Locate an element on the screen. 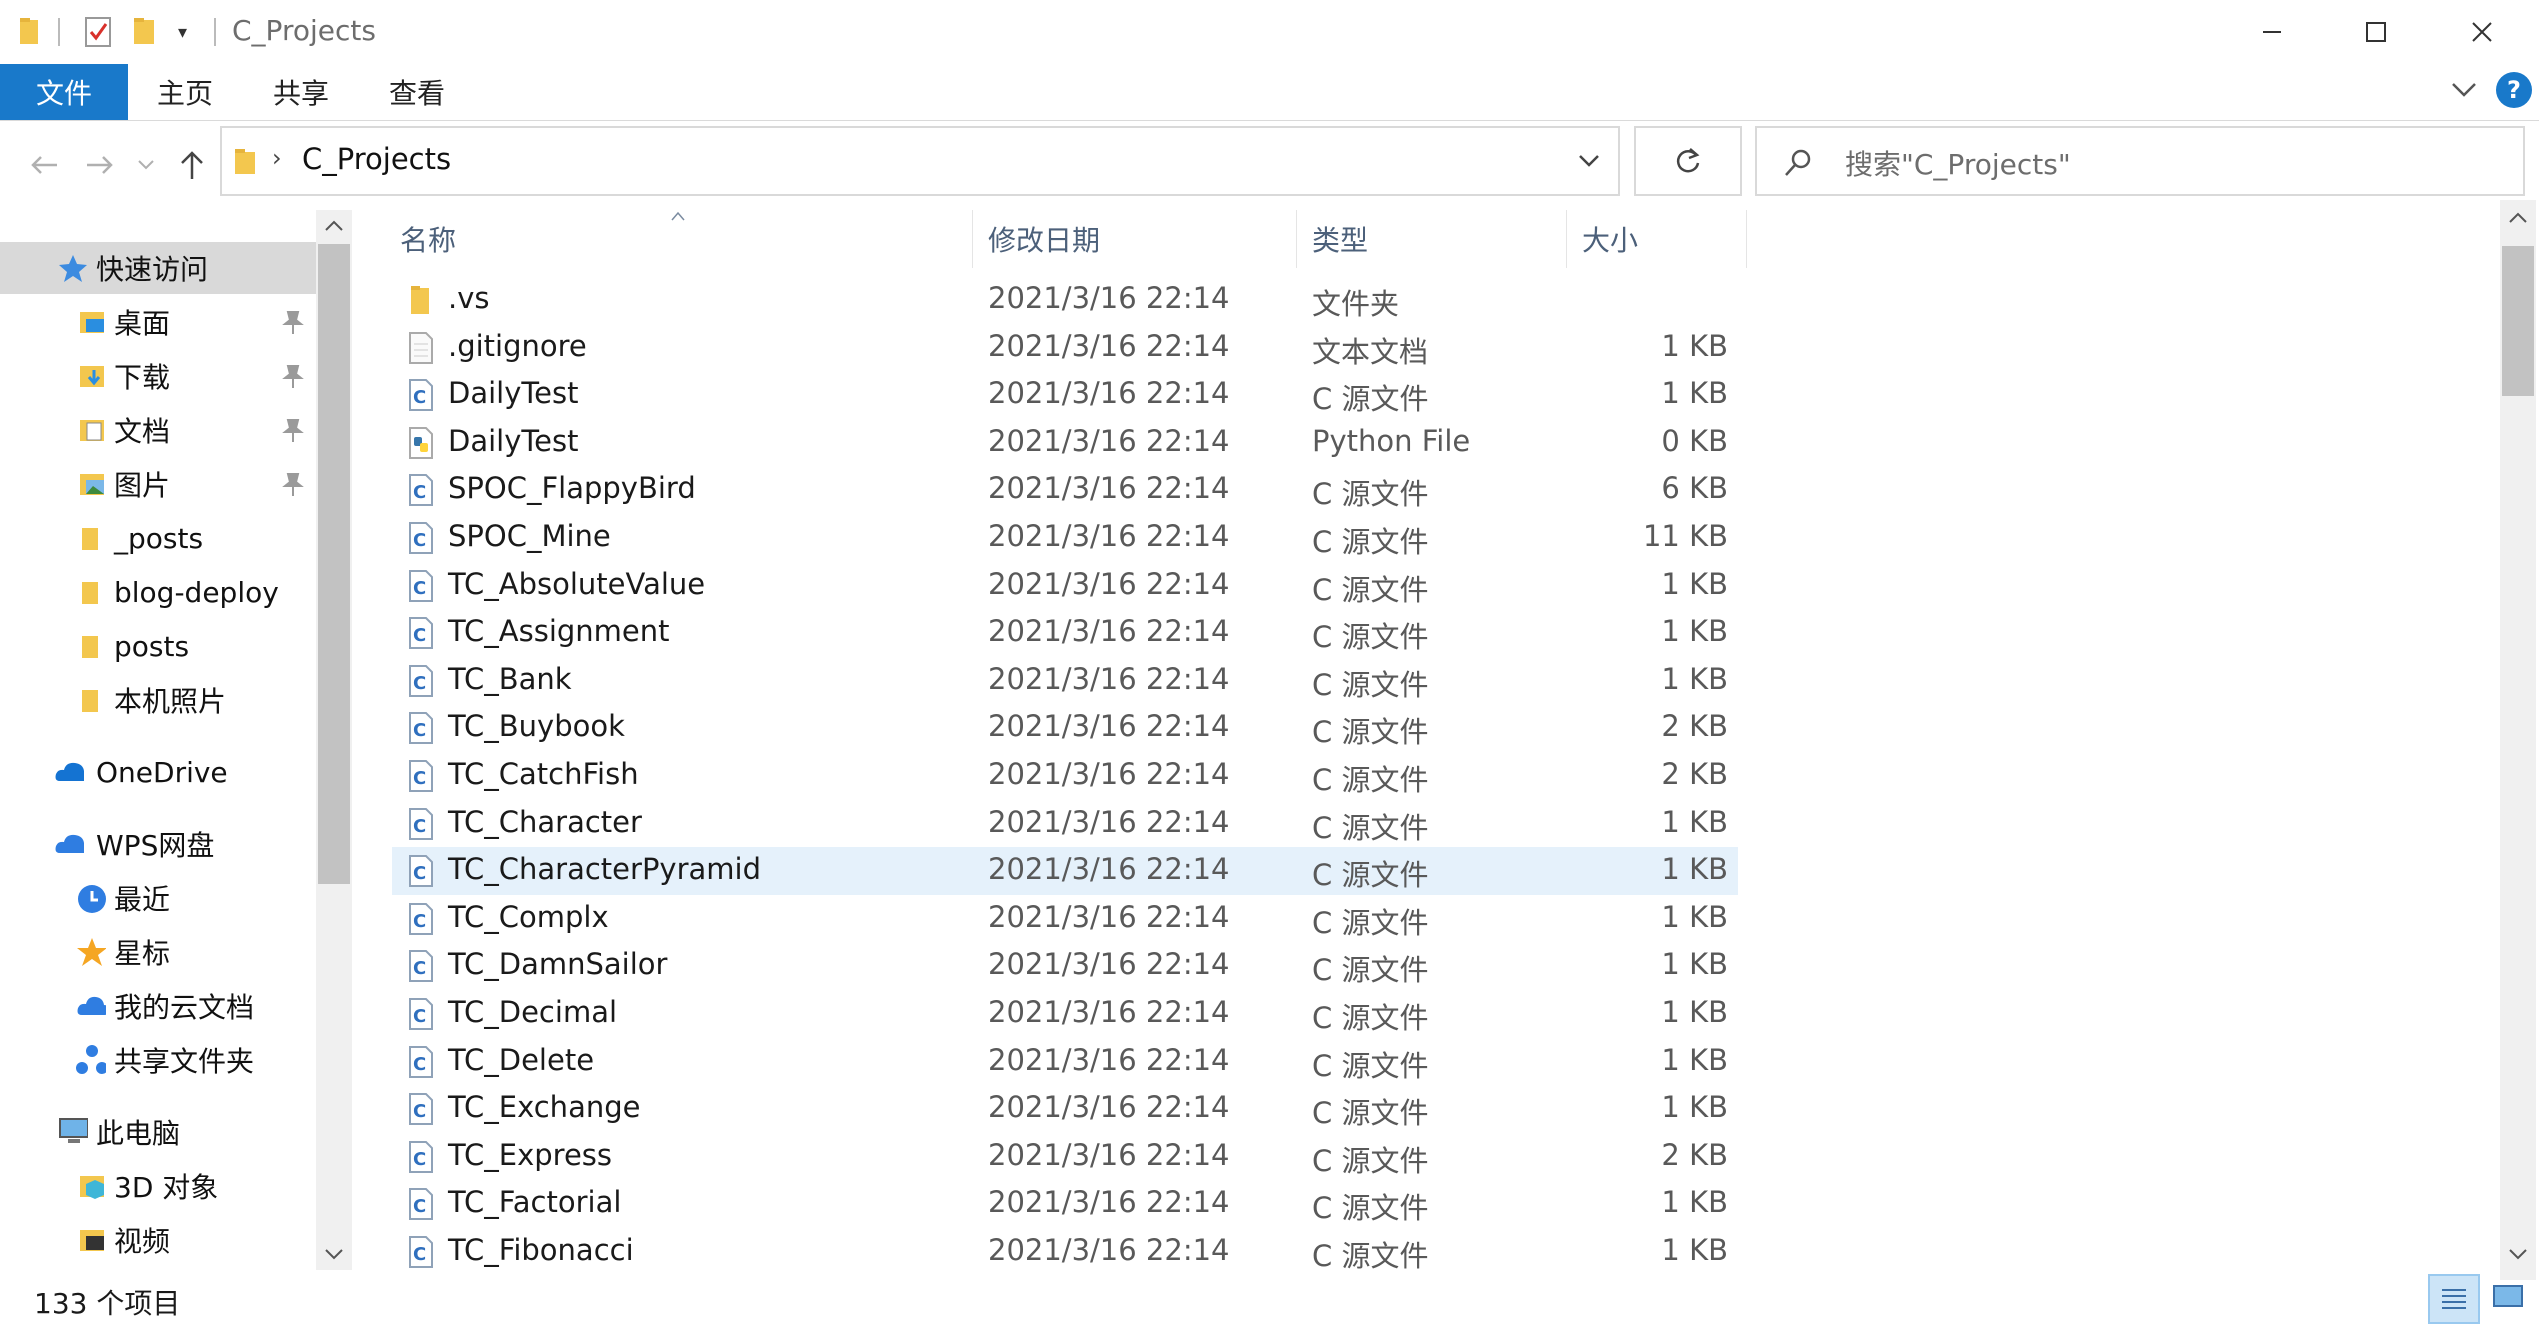  file-name: TC_Decimal is located at coordinates (532, 1012).